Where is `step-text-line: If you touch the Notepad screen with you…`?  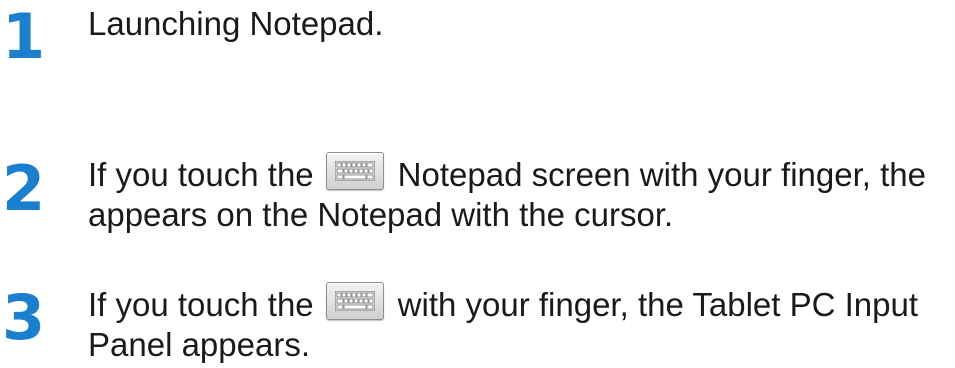 step-text-line: If you touch the Notepad screen with you… is located at coordinates (518, 173).